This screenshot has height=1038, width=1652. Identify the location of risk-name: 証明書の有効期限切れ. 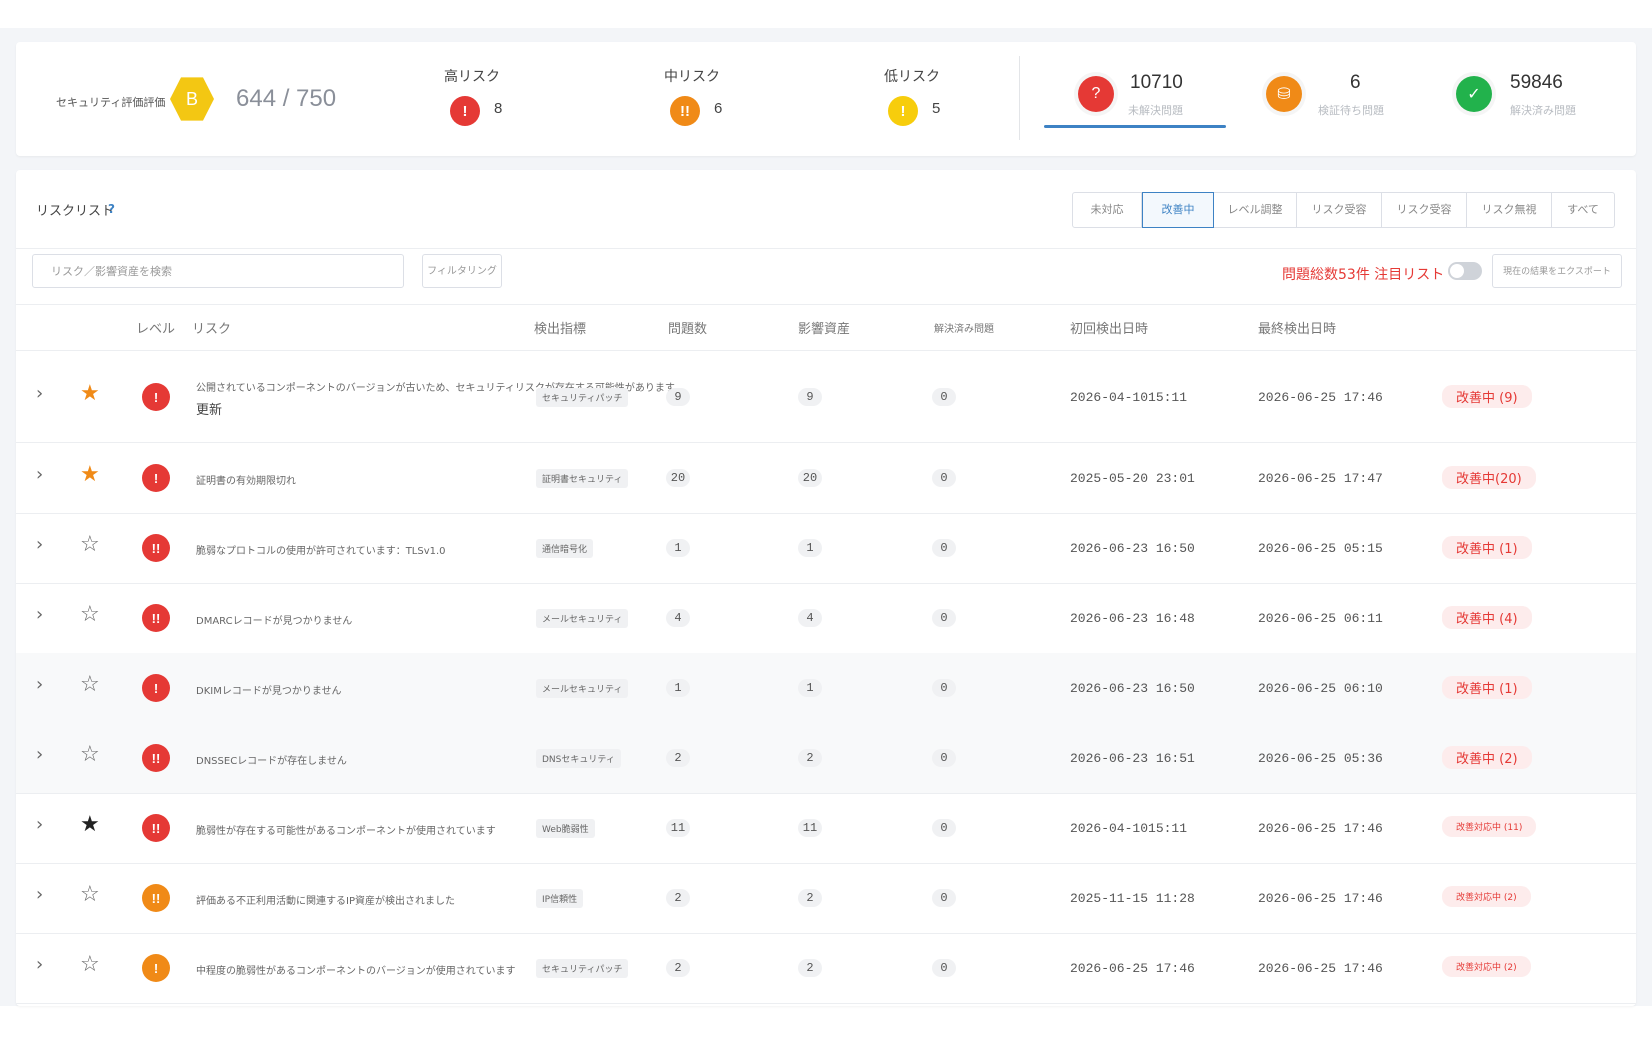
(246, 479).